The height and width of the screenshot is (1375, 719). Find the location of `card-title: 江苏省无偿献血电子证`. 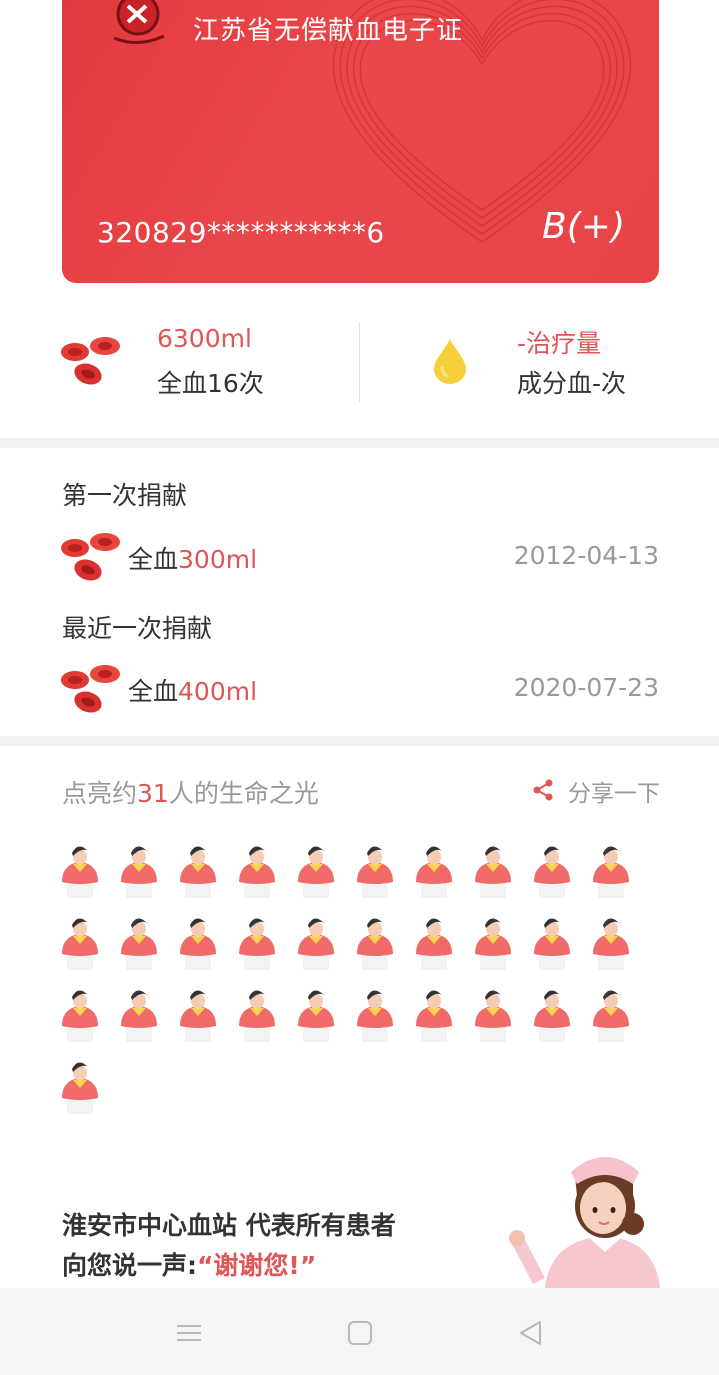

card-title: 江苏省无偿献血电子证 is located at coordinates (328, 31).